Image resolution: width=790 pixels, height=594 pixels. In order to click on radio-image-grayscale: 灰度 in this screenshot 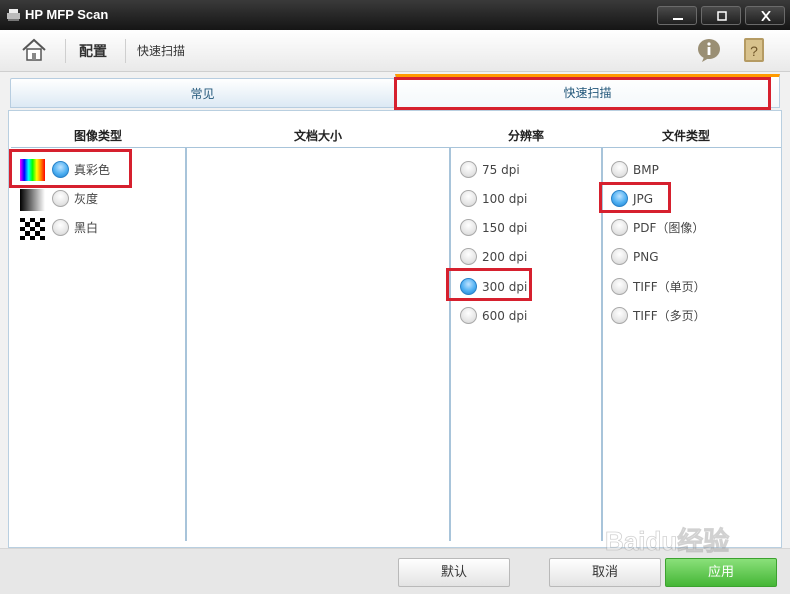, I will do `click(97, 199)`.